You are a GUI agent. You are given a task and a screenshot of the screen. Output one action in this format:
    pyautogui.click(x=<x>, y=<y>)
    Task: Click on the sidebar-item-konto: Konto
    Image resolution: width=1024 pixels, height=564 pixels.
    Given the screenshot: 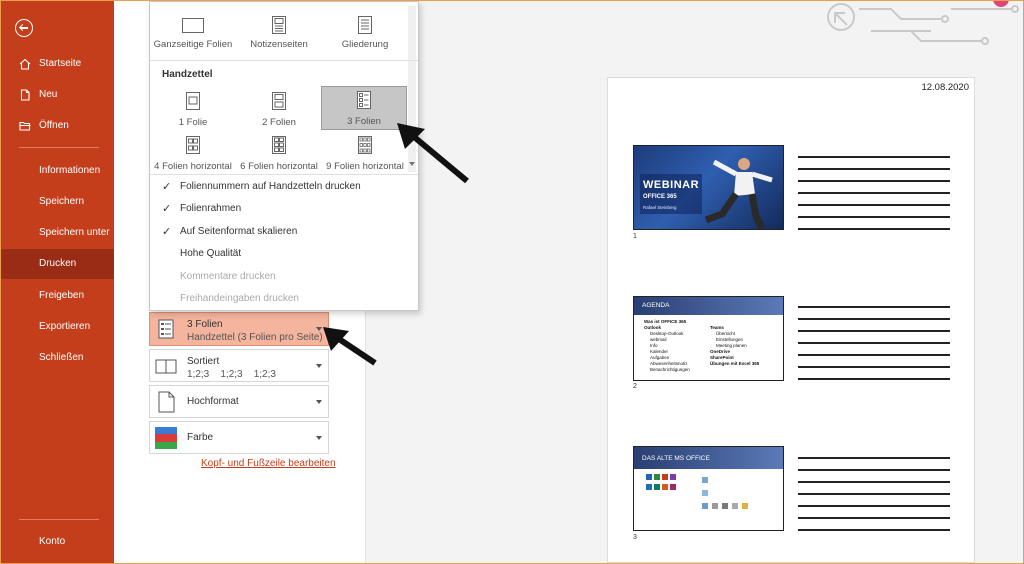 What is the action you would take?
    pyautogui.click(x=57, y=542)
    